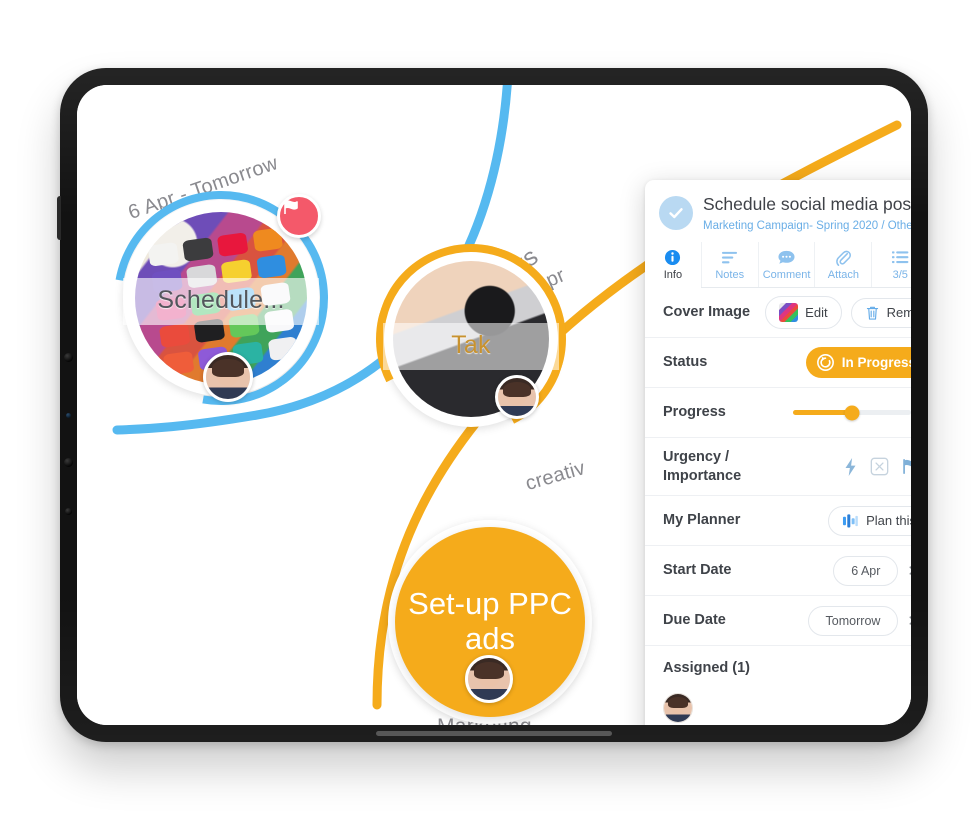  I want to click on cover-thumbnail-icon, so click(789, 312).